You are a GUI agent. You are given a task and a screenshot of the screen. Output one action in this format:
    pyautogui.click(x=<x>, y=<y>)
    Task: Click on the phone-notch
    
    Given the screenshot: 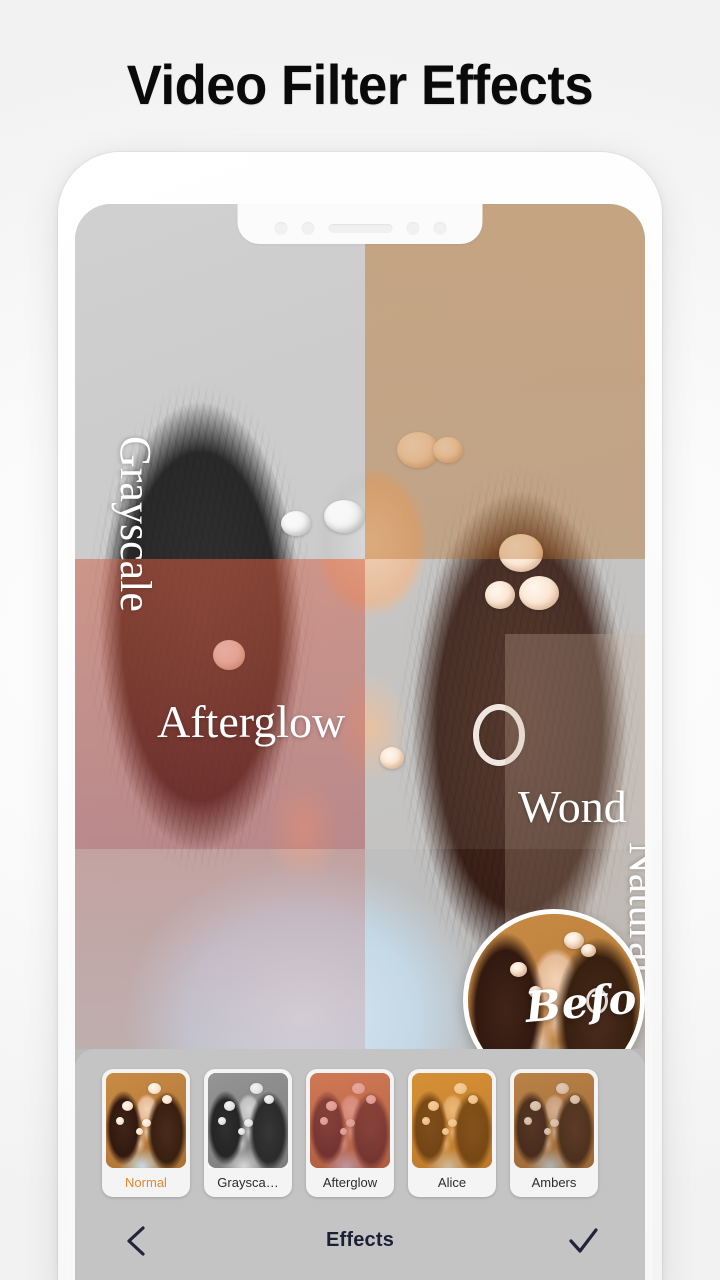 What is the action you would take?
    pyautogui.click(x=360, y=224)
    